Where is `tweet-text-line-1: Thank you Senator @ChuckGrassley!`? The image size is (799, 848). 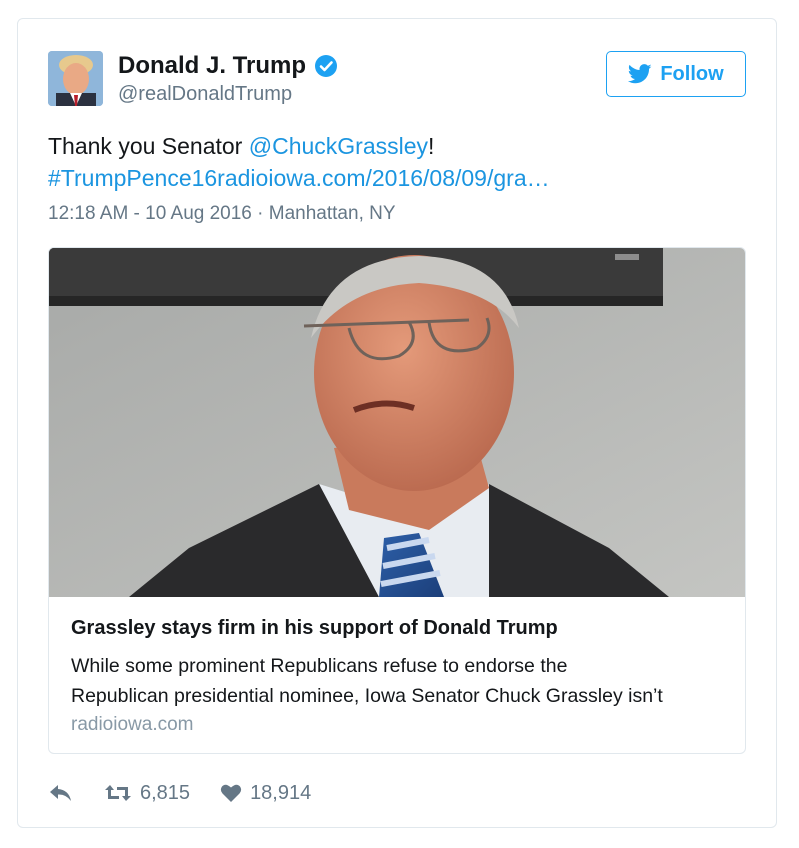 tweet-text-line-1: Thank you Senator @ChuckGrassley! is located at coordinates (398, 146).